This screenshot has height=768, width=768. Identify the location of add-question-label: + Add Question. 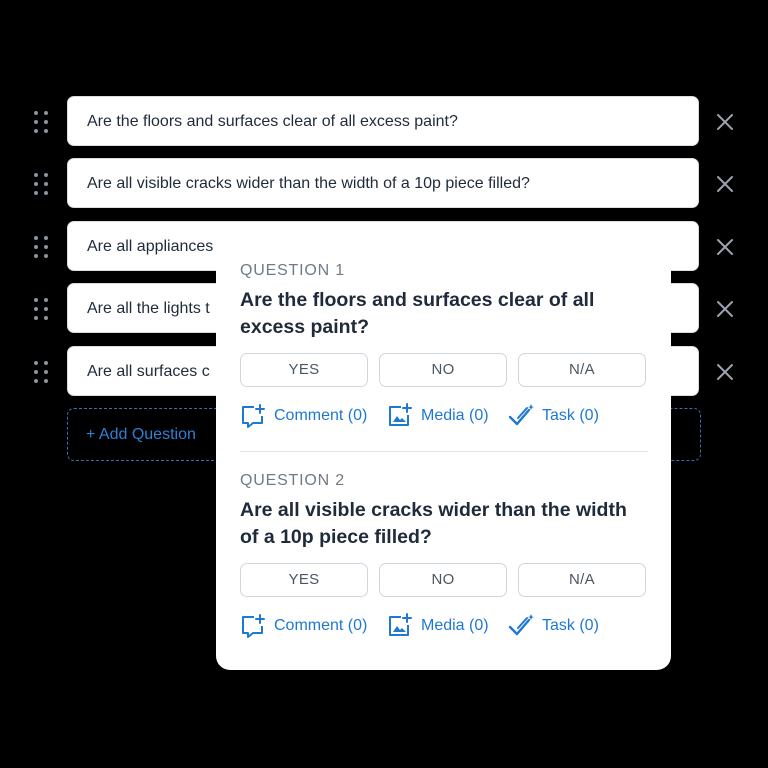
(141, 434).